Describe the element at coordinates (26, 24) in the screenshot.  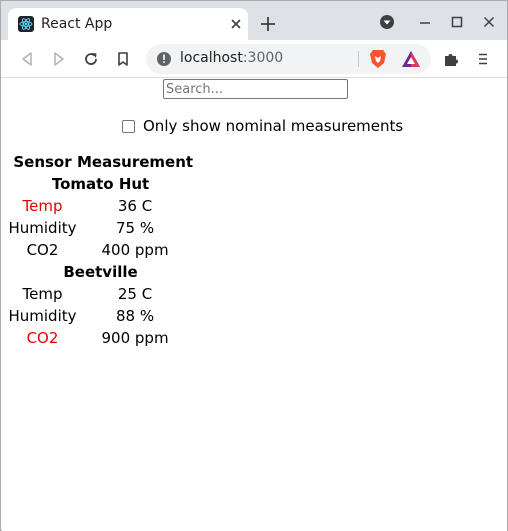
I see `react-icon` at that location.